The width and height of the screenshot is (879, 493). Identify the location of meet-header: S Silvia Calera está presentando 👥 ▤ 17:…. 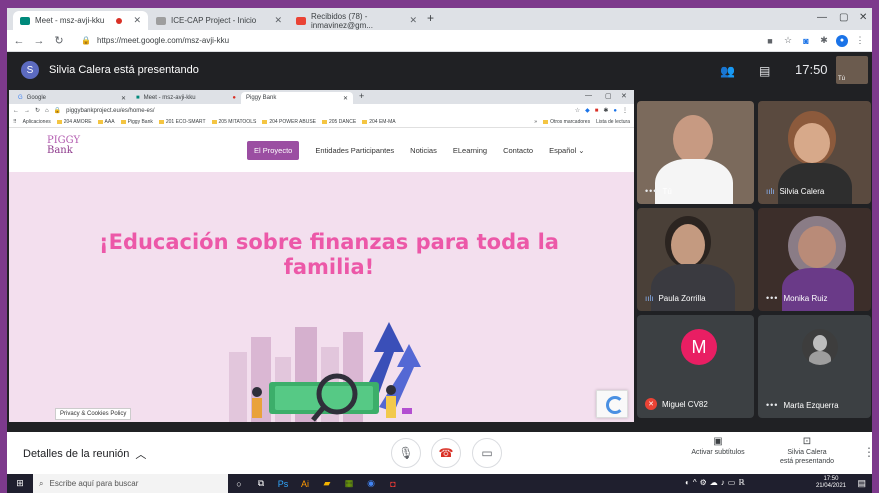
(439, 70).